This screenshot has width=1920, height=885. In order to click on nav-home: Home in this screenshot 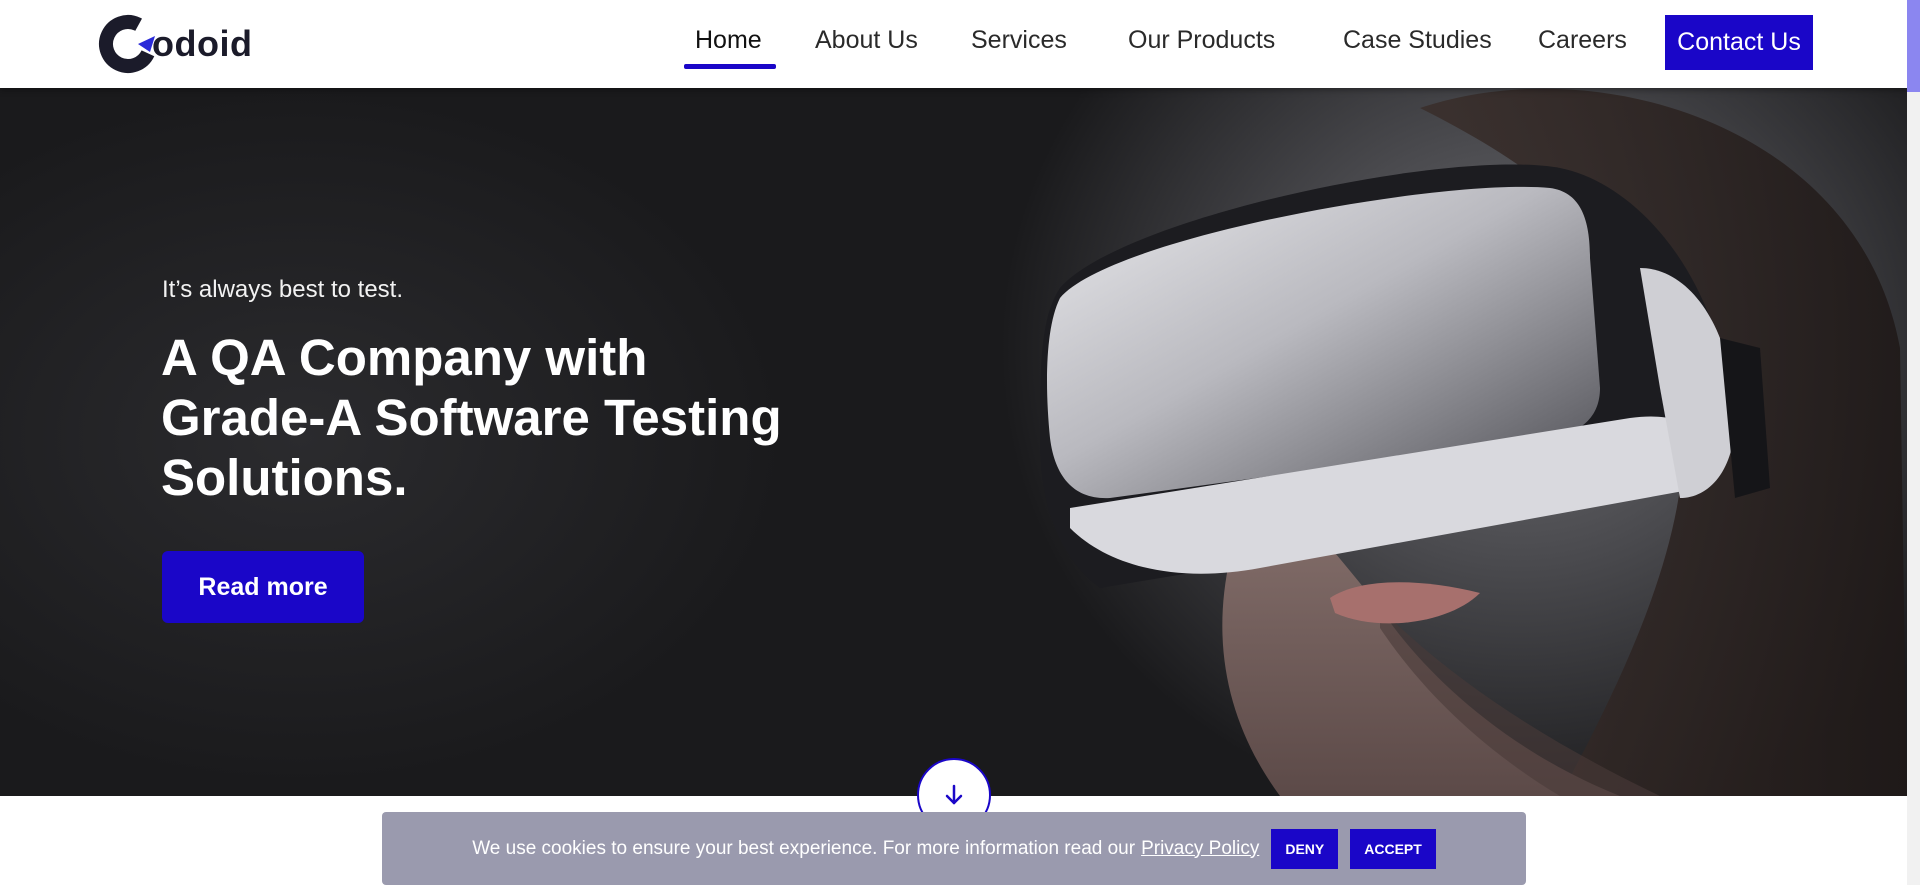, I will do `click(728, 40)`.